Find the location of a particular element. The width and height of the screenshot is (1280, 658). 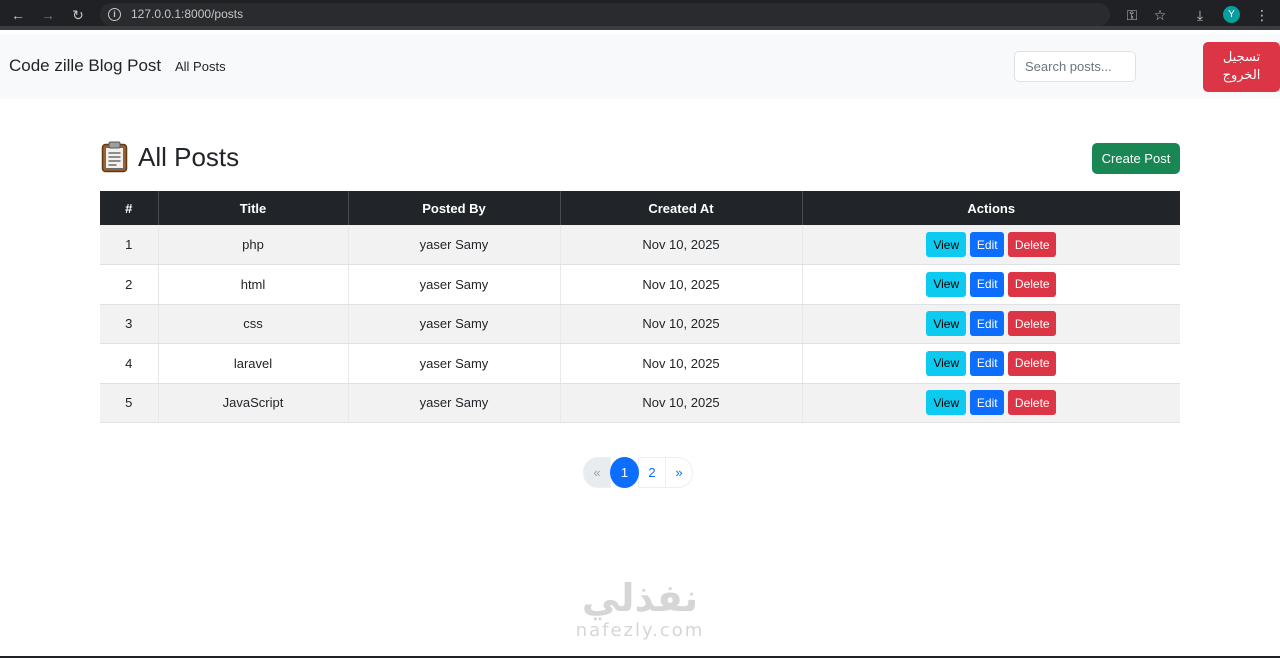

cell-title: JavaScript is located at coordinates (253, 403).